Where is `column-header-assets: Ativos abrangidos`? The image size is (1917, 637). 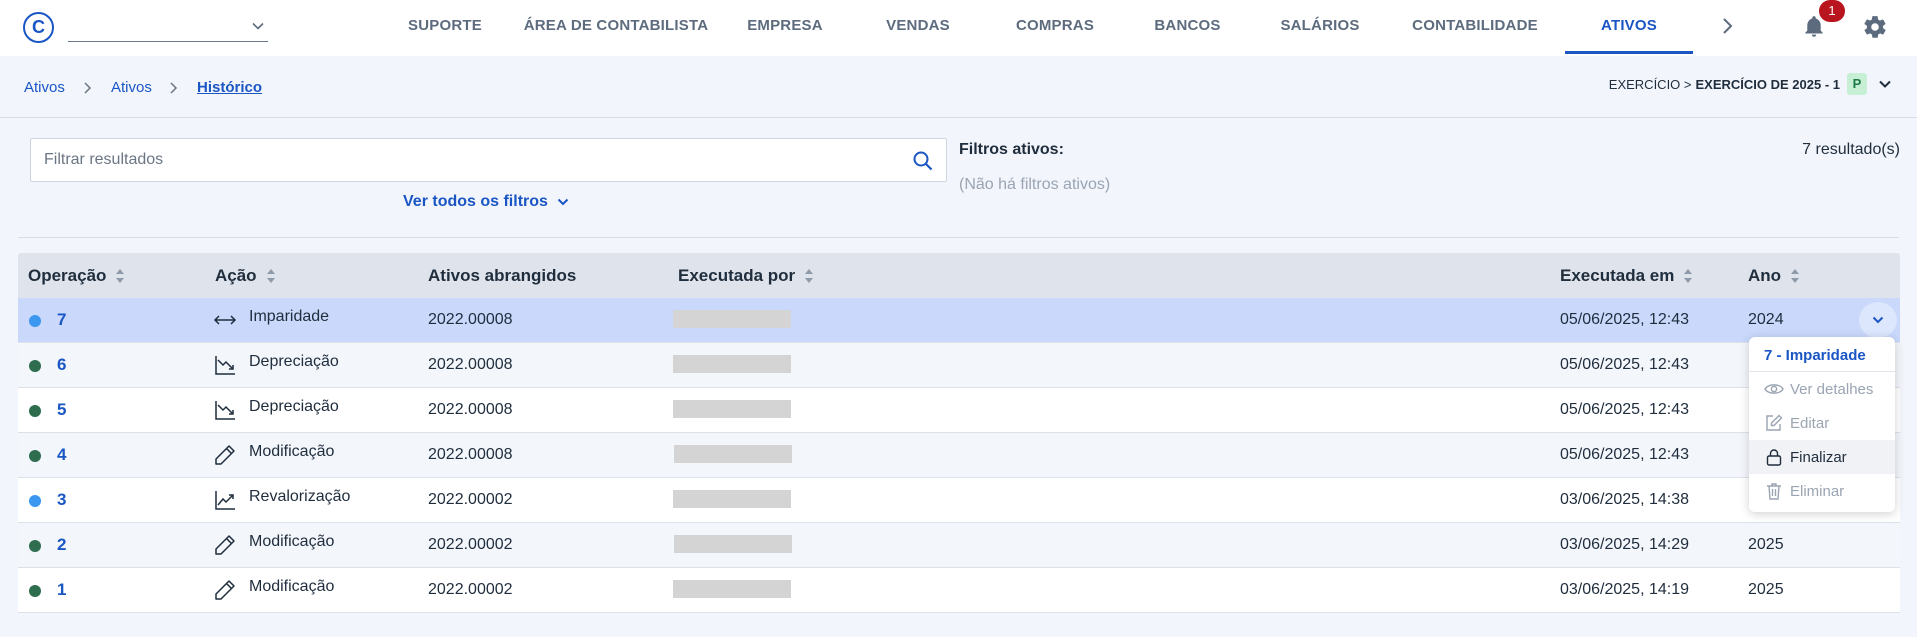 column-header-assets: Ativos abrangidos is located at coordinates (502, 275).